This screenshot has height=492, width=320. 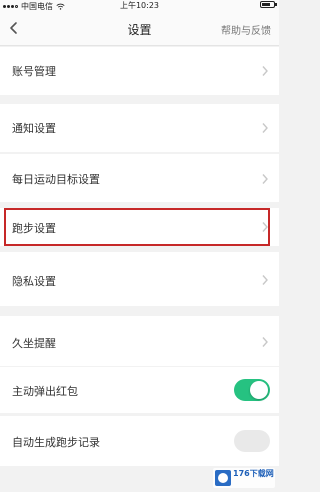 What do you see at coordinates (139, 71) in the screenshot?
I see `settings-item-account: 账号管理` at bounding box center [139, 71].